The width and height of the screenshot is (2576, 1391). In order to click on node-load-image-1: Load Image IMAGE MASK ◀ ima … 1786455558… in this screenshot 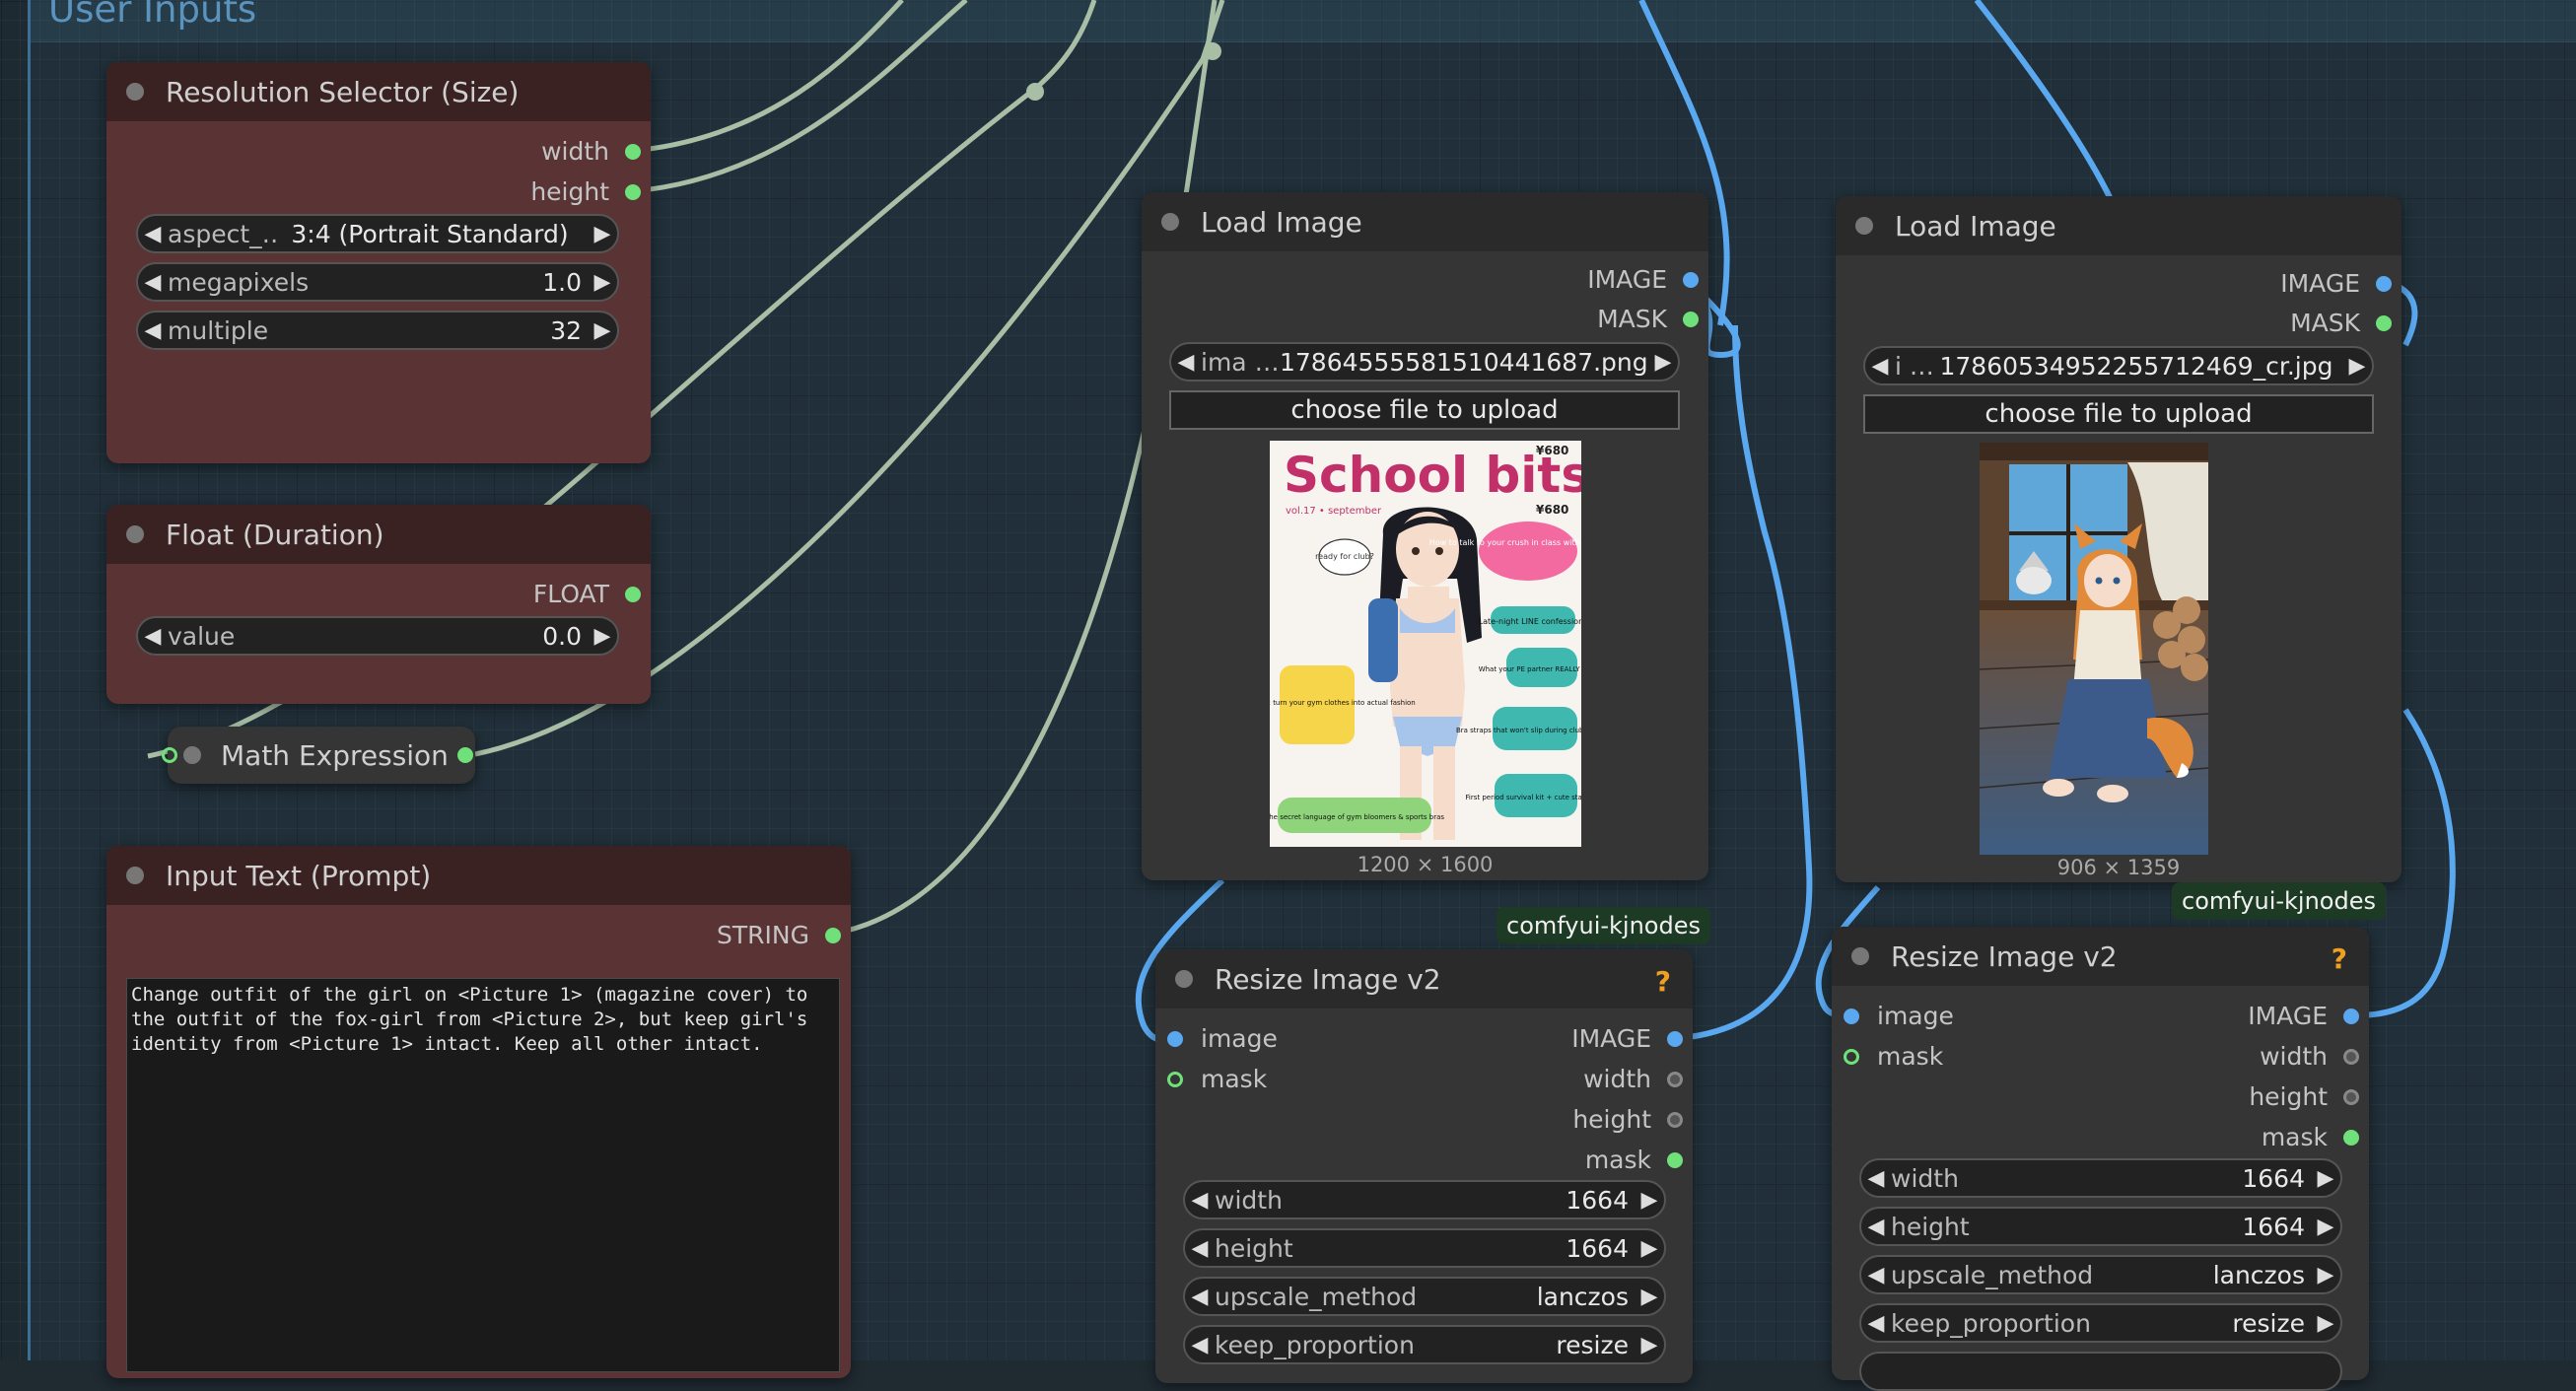, I will do `click(1425, 536)`.